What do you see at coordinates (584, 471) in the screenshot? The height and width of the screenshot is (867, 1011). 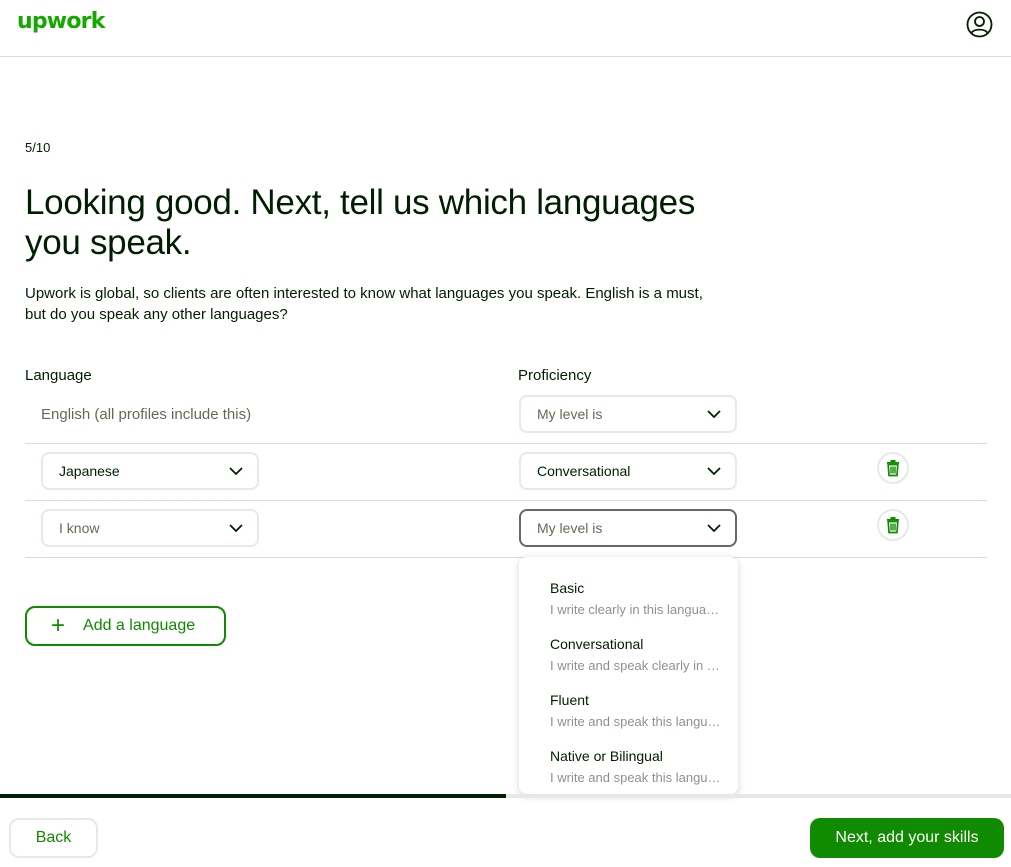 I see `select-value: Conversational` at bounding box center [584, 471].